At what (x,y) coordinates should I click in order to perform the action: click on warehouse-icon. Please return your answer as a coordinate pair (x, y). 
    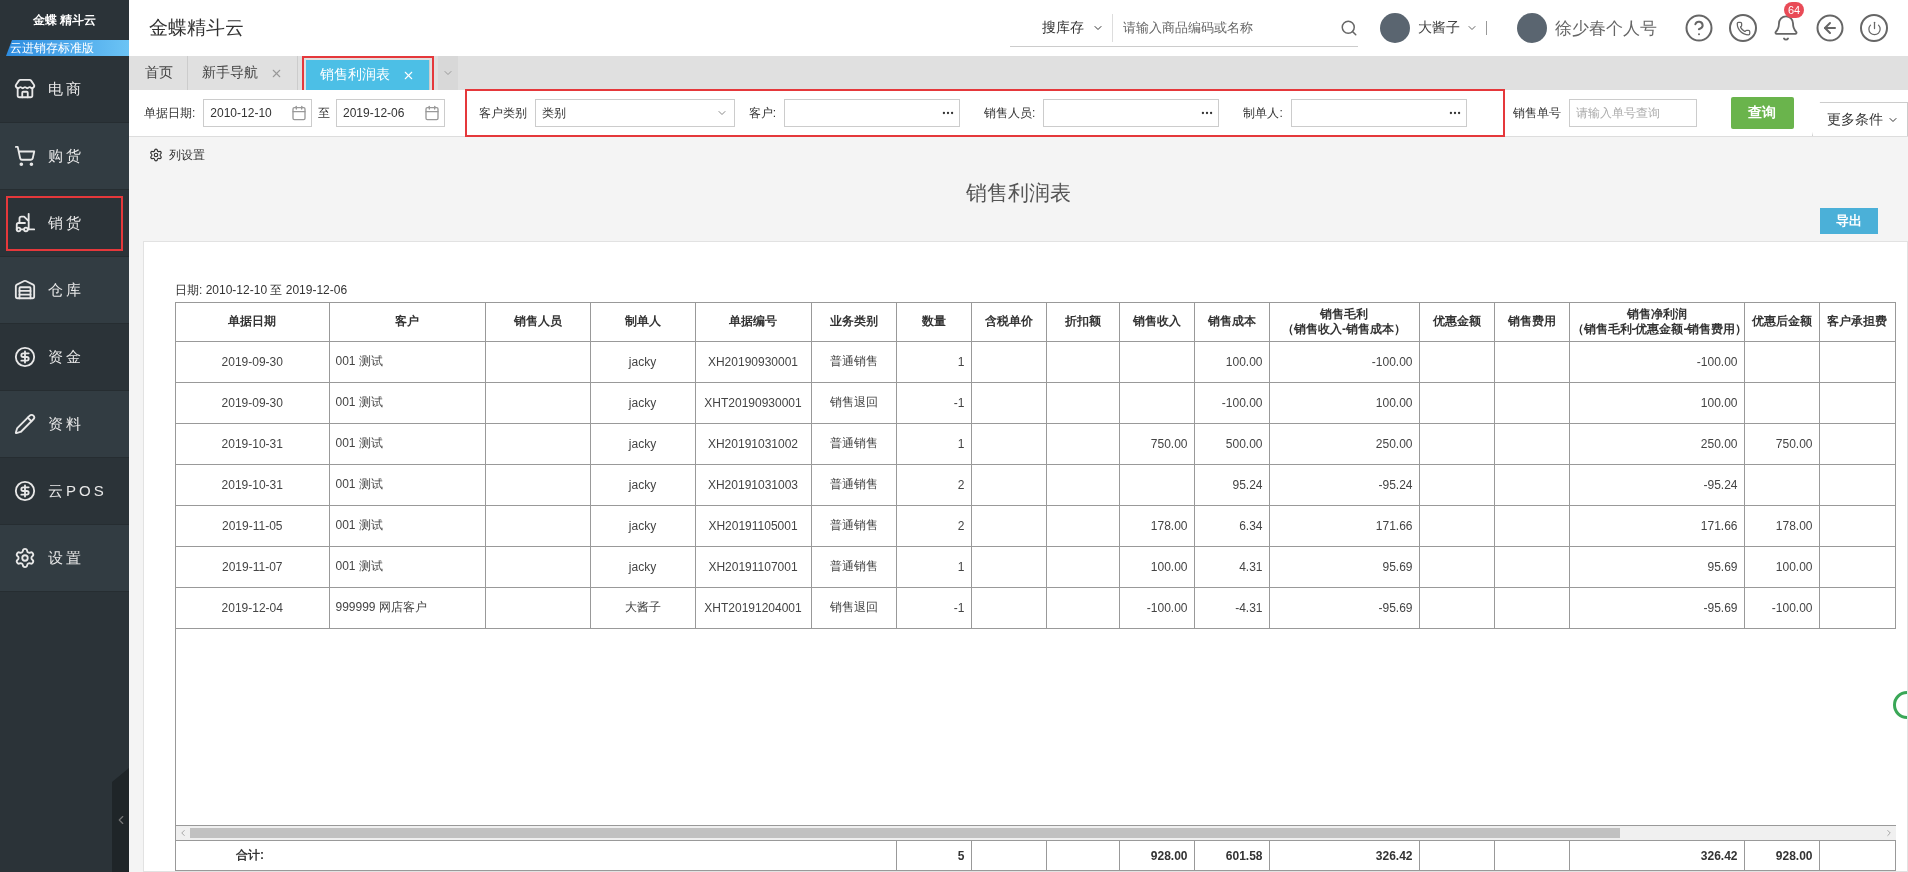
    Looking at the image, I should click on (25, 290).